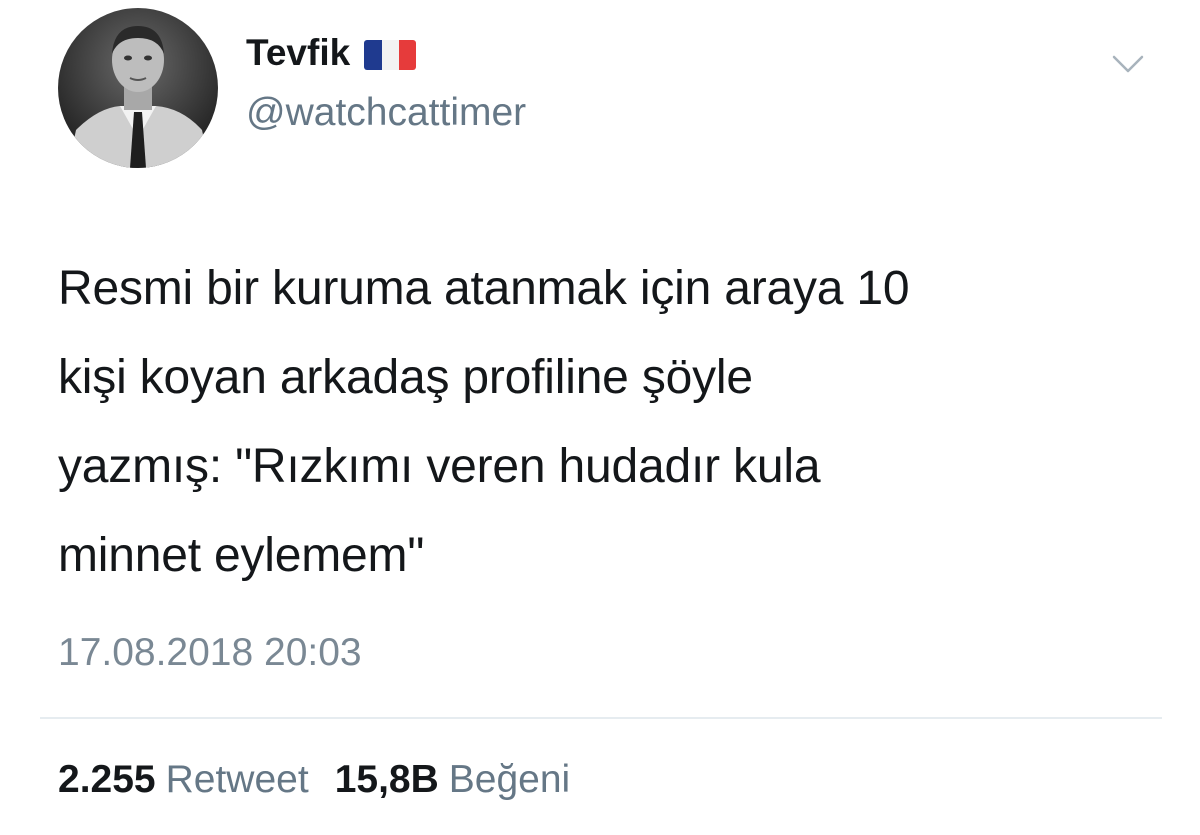 Image resolution: width=1200 pixels, height=835 pixels. What do you see at coordinates (386, 113) in the screenshot?
I see `user-handle: @watchcattimer` at bounding box center [386, 113].